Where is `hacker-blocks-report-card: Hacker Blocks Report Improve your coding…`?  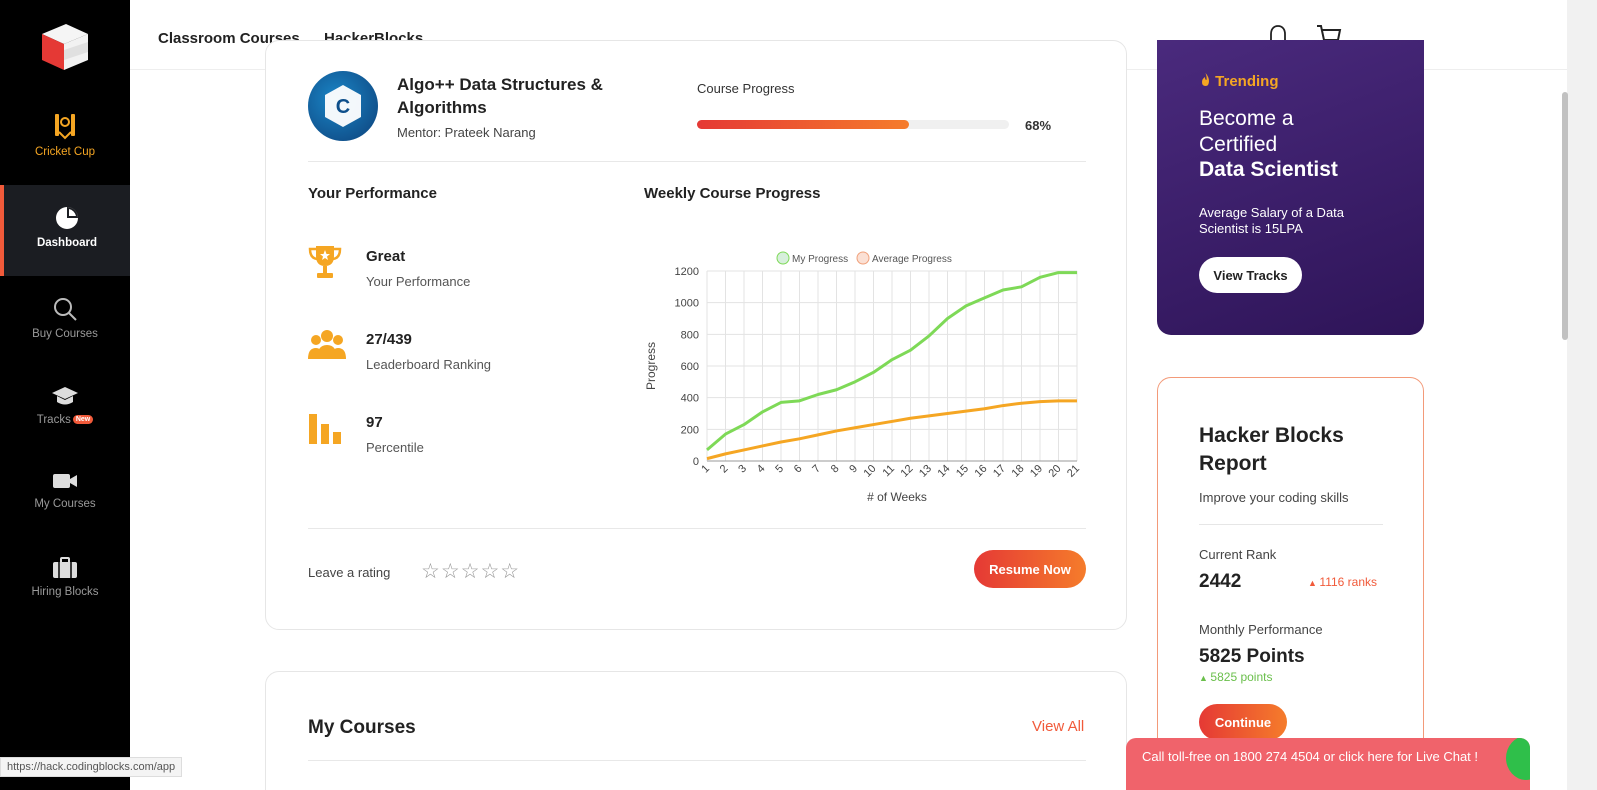 hacker-blocks-report-card: Hacker Blocks Report Improve your coding… is located at coordinates (1290, 583).